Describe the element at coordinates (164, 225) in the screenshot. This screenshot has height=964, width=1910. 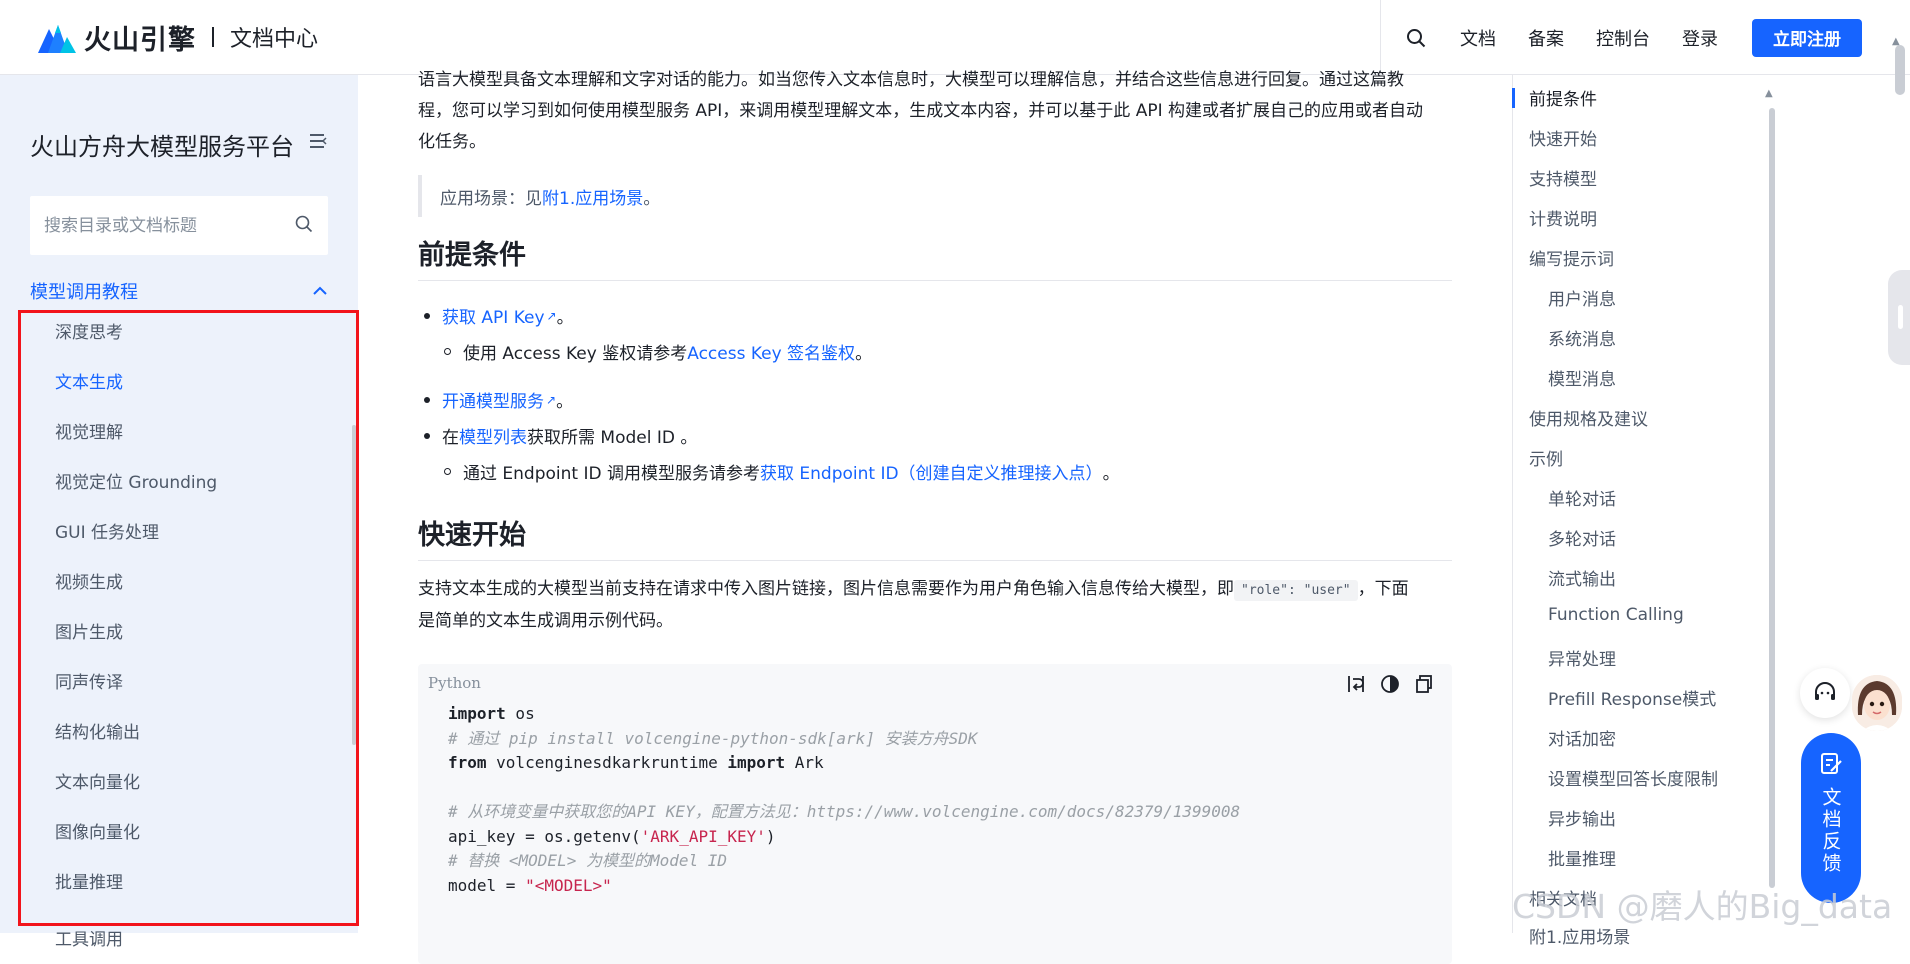
I see `sidebar-search-input` at that location.